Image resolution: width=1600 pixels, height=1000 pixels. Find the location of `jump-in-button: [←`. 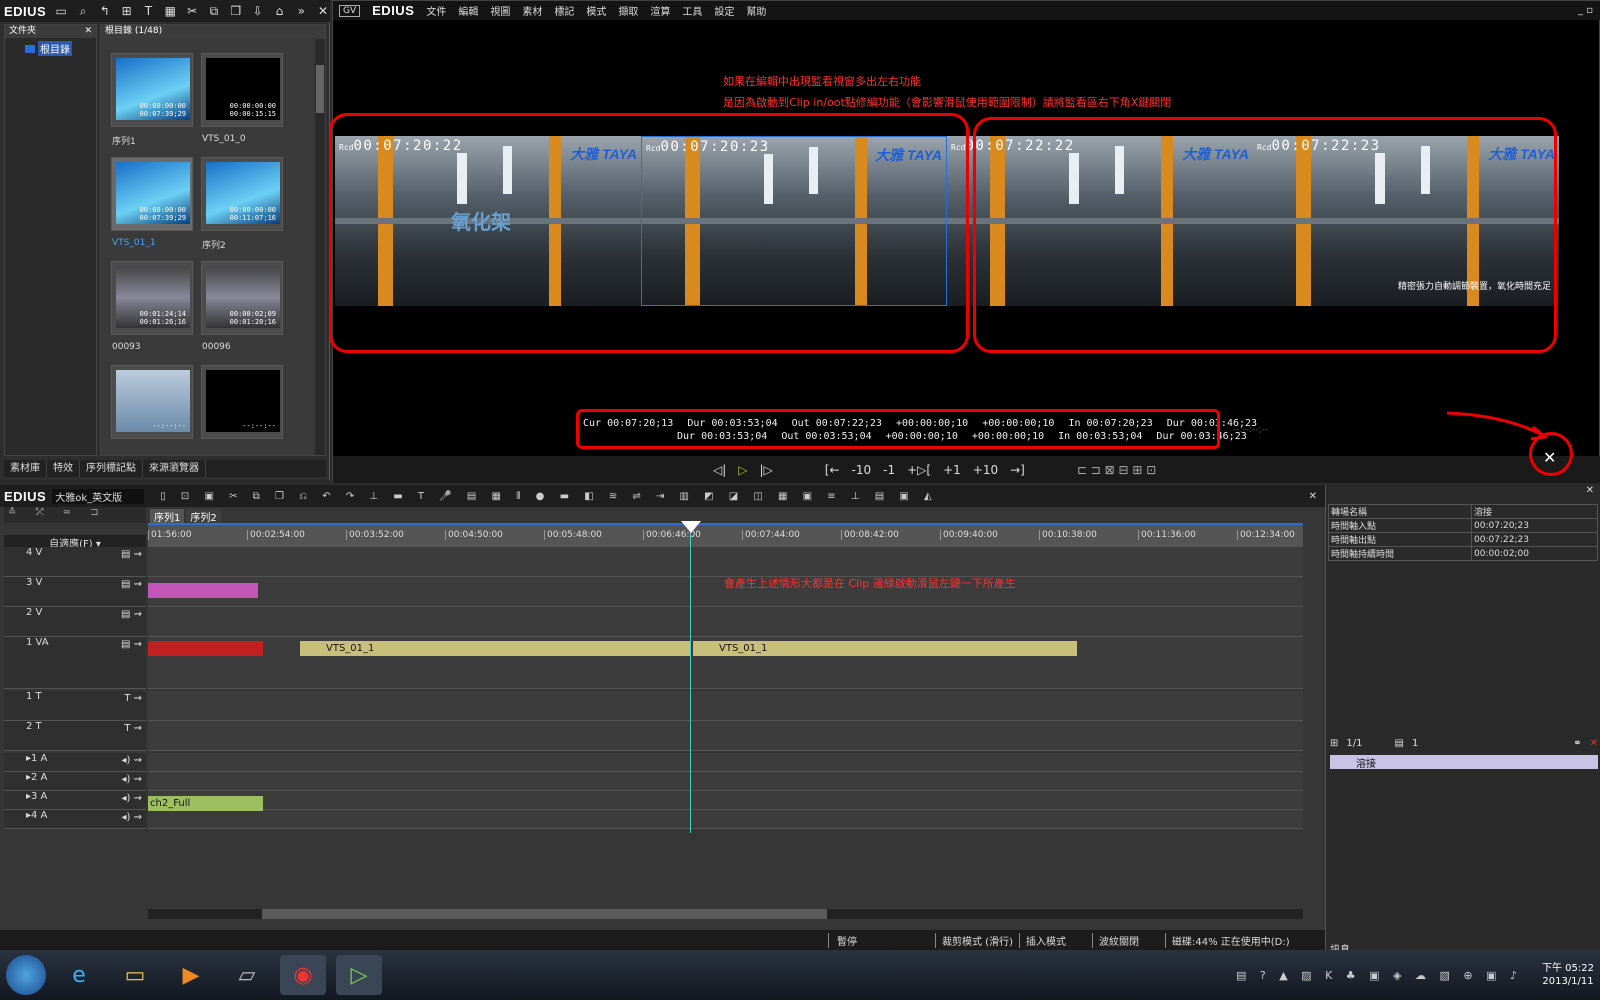

jump-in-button: [← is located at coordinates (832, 470).